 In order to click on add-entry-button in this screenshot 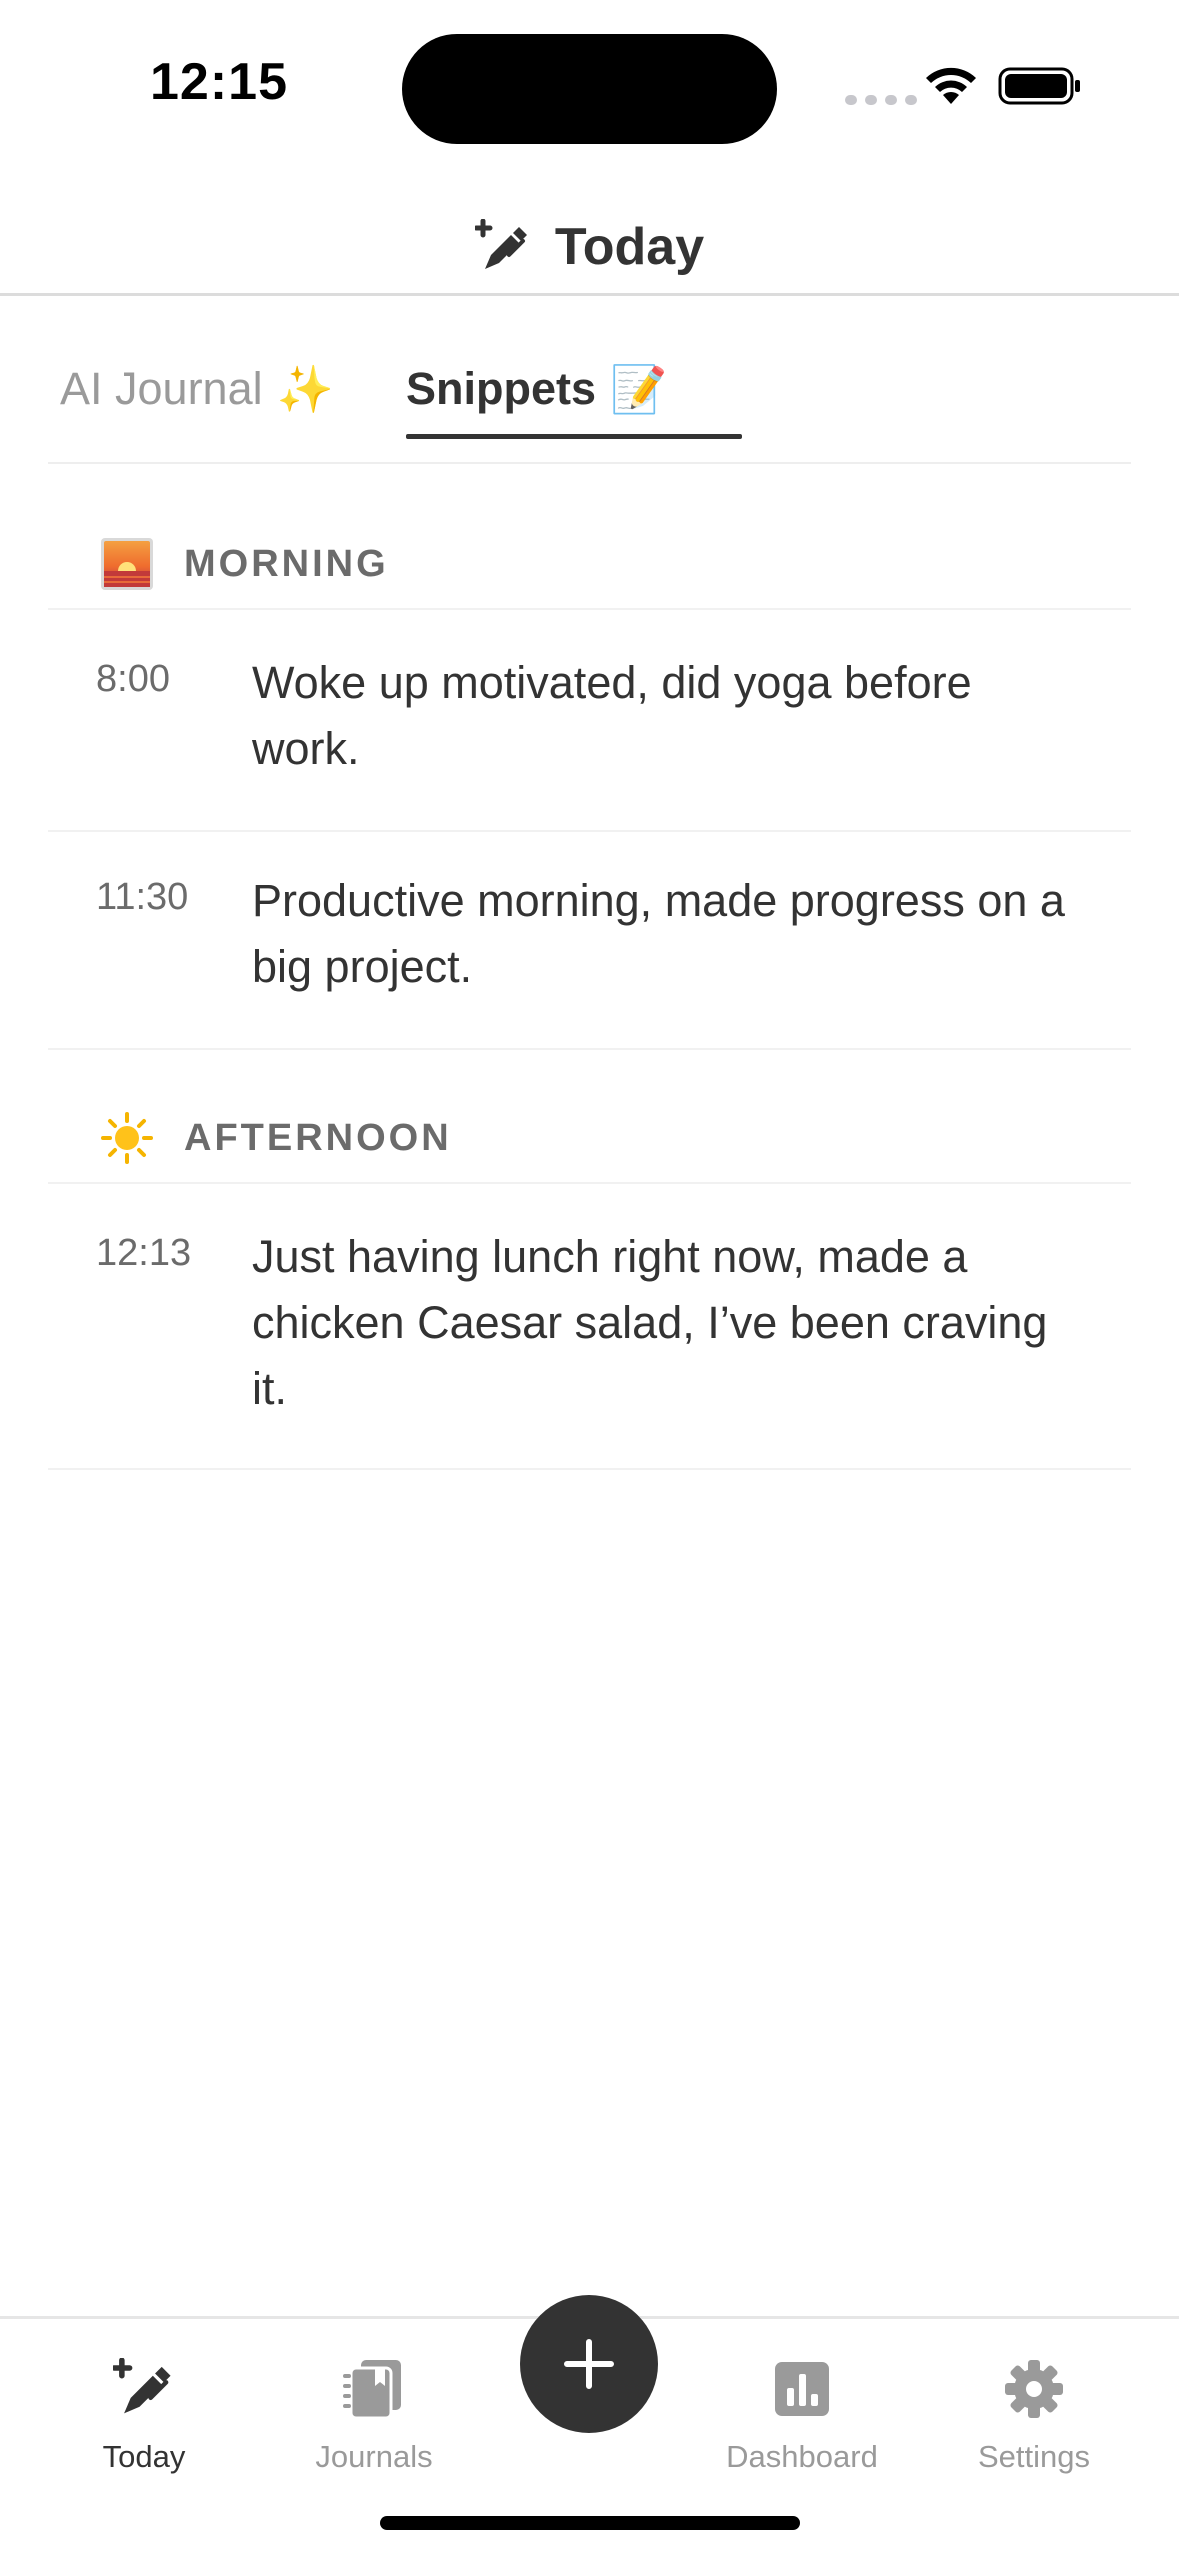, I will do `click(589, 2364)`.